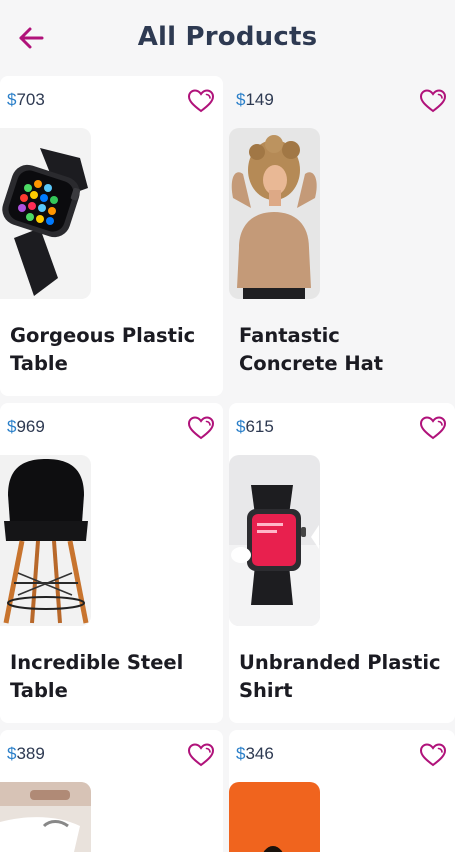  Describe the element at coordinates (26, 753) in the screenshot. I see `product-price: $389` at that location.